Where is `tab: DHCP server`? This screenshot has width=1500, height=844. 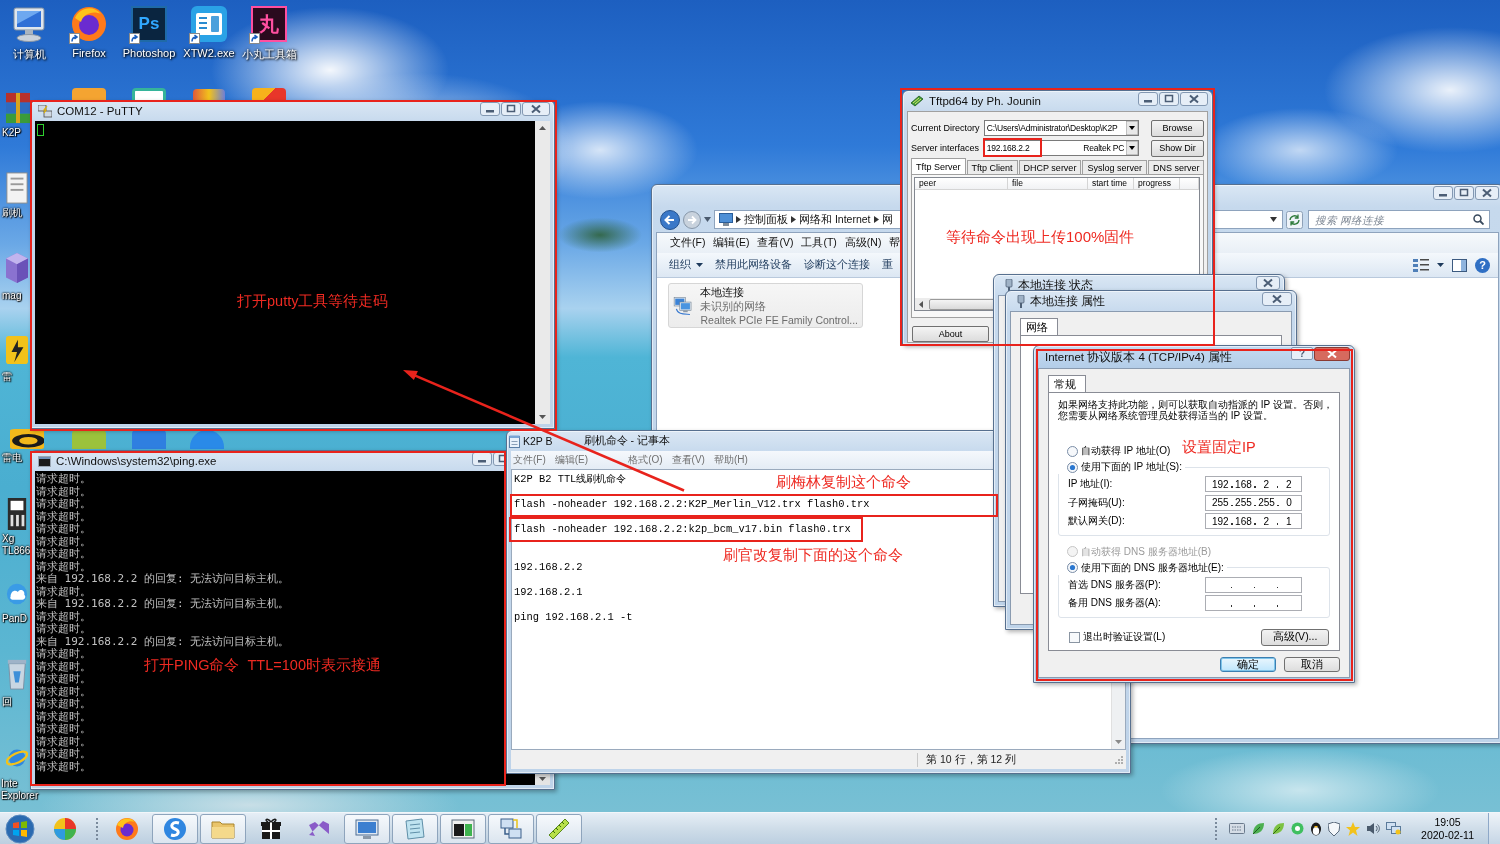
tab: DHCP server is located at coordinates (1050, 167).